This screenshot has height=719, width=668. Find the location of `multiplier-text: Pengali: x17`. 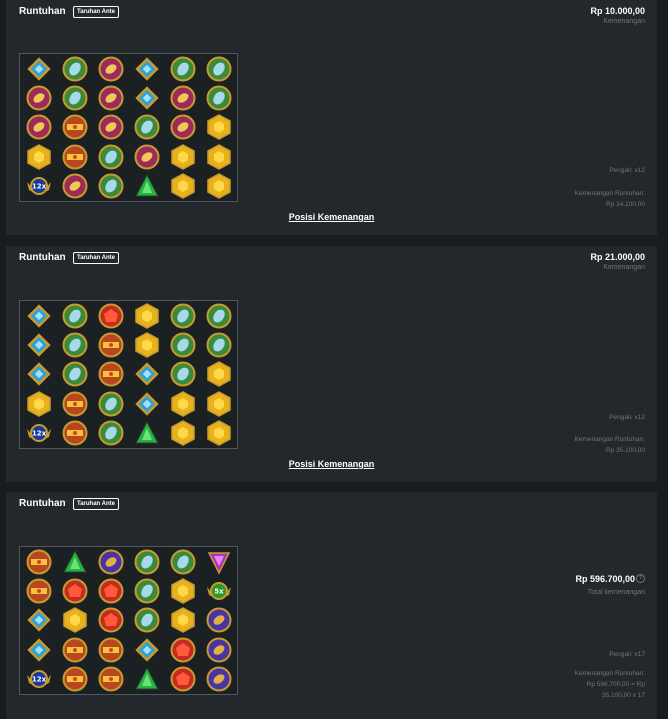

multiplier-text: Pengali: x17 is located at coordinates (627, 654).